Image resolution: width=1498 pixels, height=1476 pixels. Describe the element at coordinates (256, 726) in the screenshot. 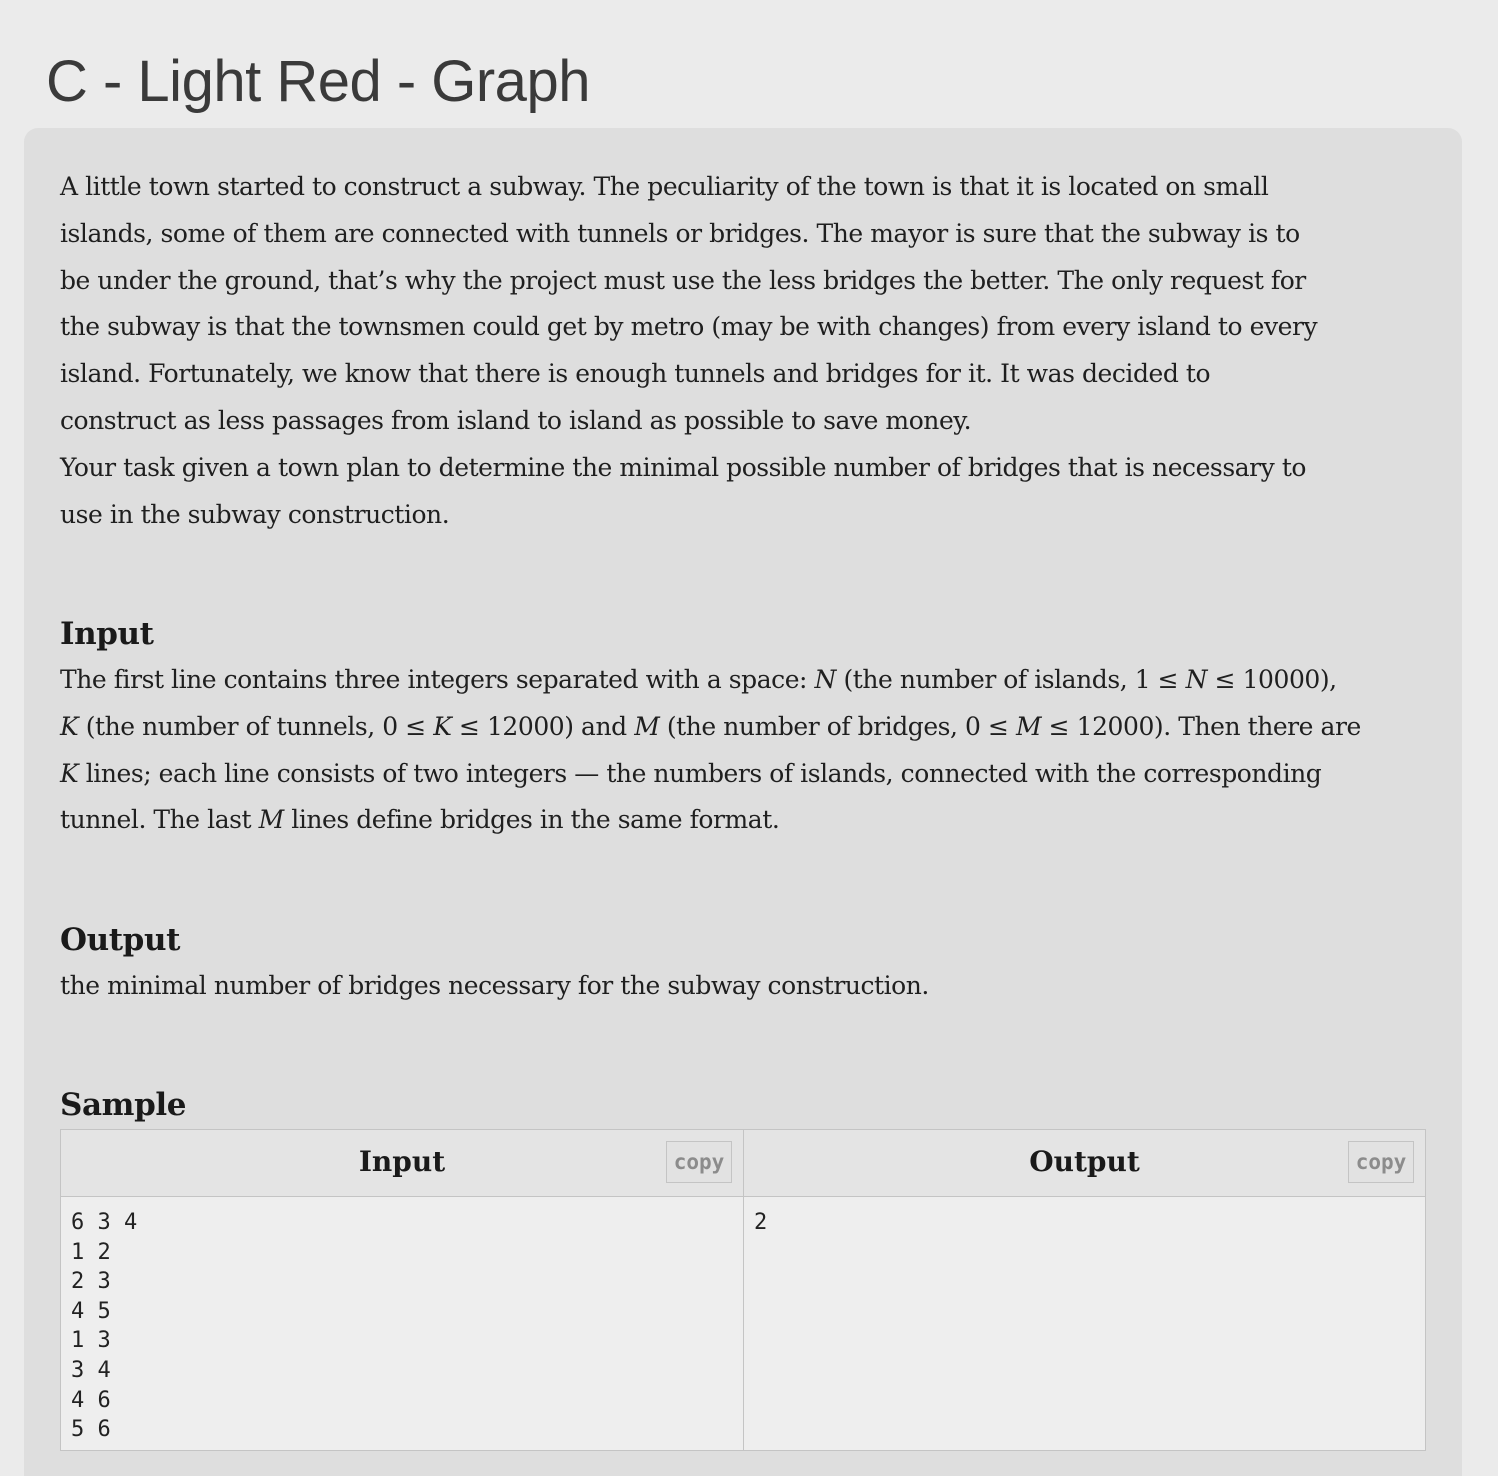

I see `text: (the number of tunnels, 0 ≤` at that location.